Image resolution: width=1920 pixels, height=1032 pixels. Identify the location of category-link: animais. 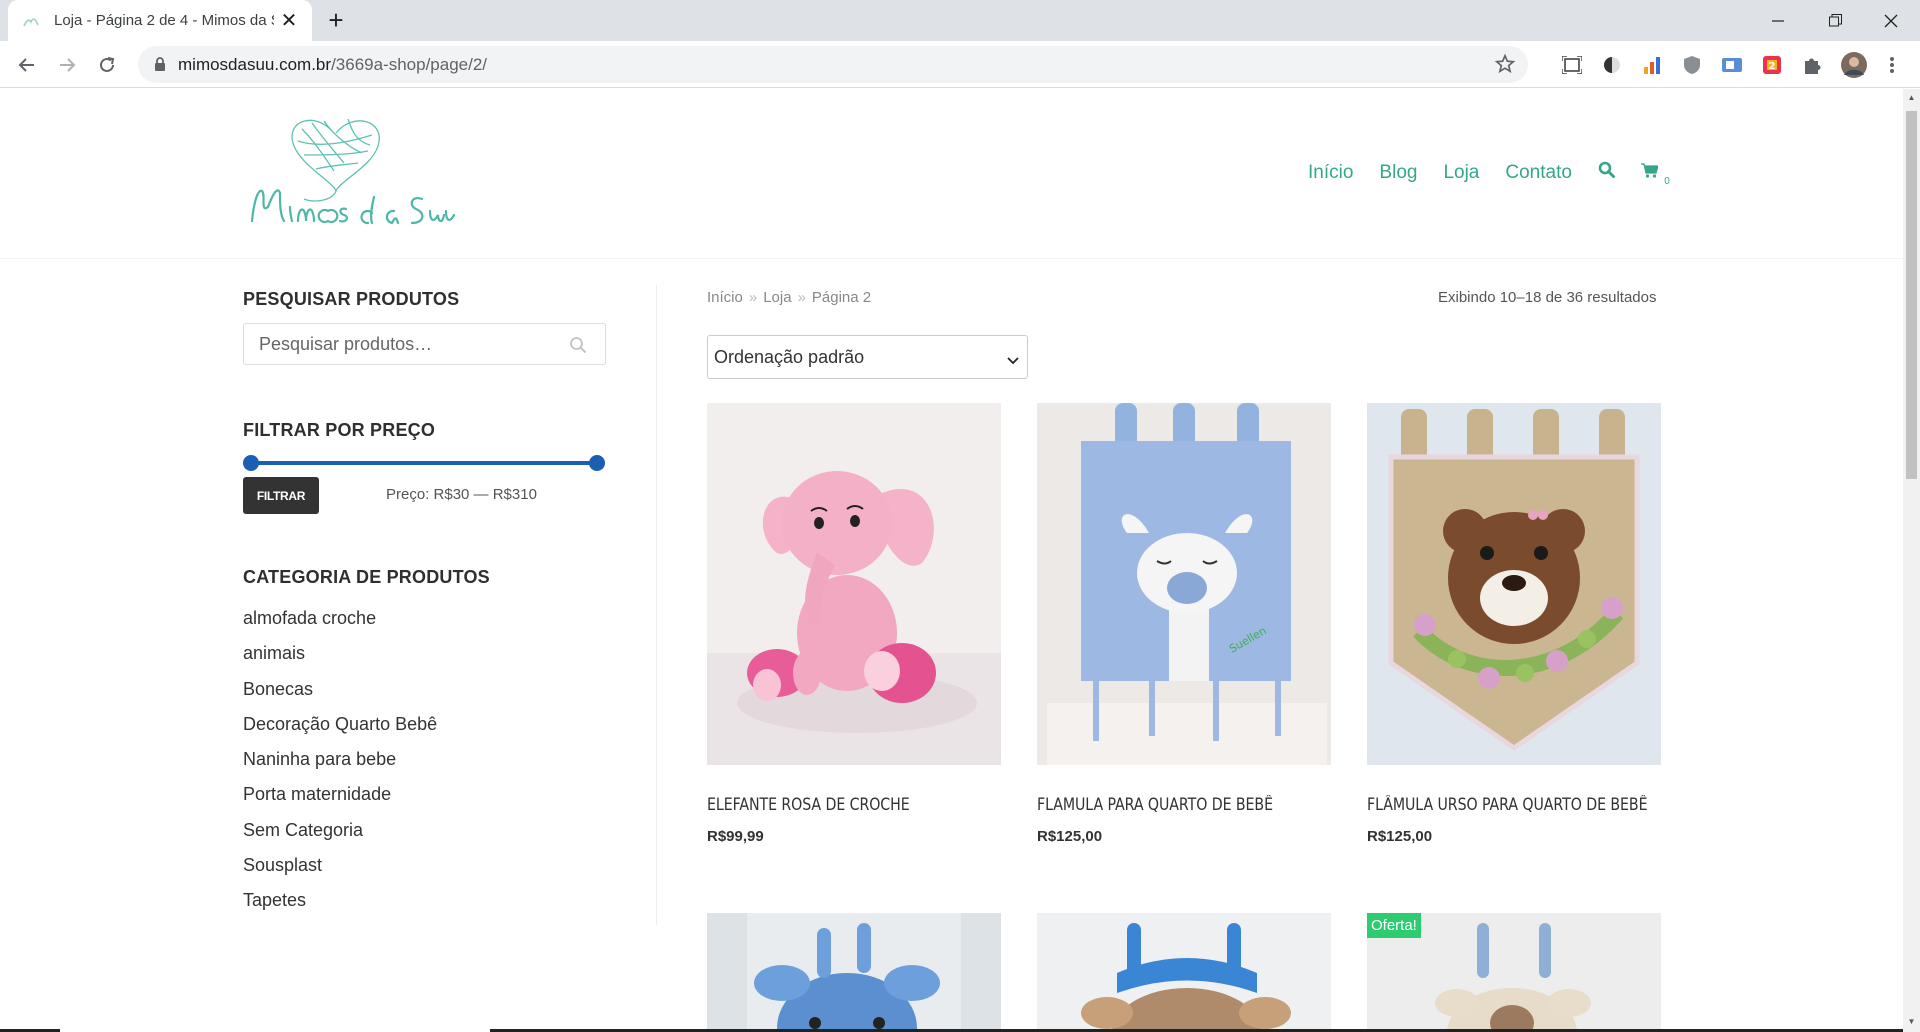
(424, 658).